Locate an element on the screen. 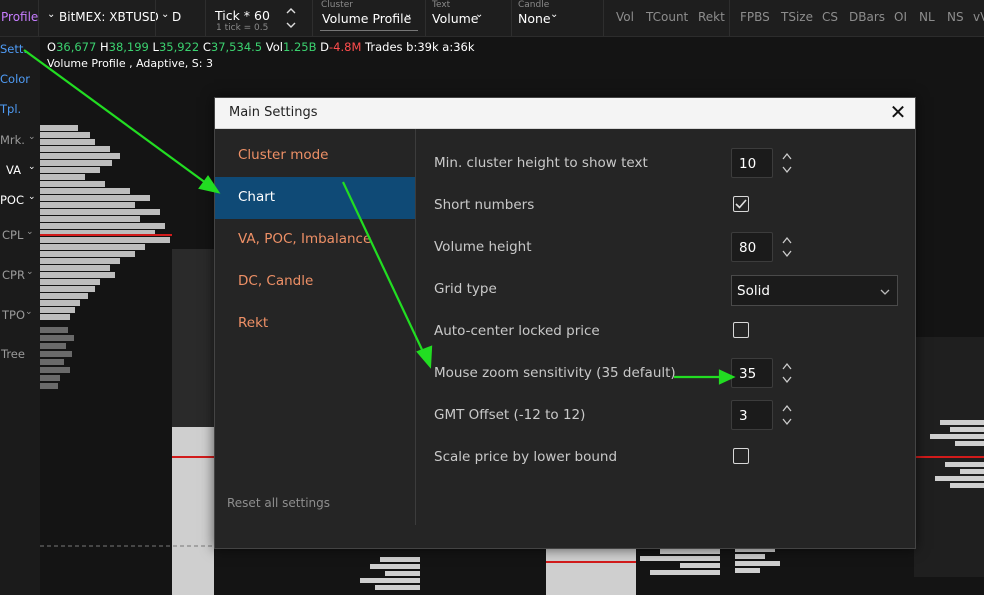 The width and height of the screenshot is (984, 595). toolbar-tsize: TSize is located at coordinates (797, 17).